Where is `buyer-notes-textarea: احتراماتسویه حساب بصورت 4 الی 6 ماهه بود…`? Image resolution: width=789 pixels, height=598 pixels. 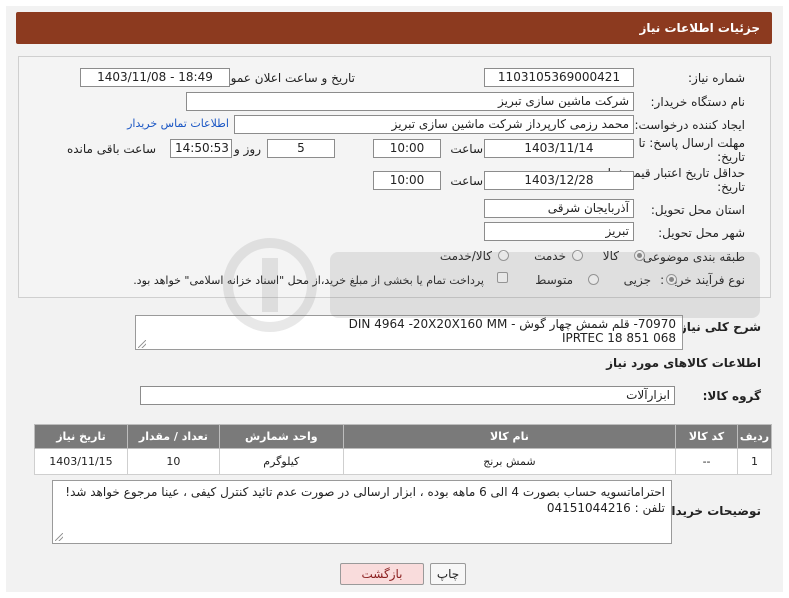 buyer-notes-textarea: احتراماتسویه حساب بصورت 4 الی 6 ماهه بود… is located at coordinates (362, 512).